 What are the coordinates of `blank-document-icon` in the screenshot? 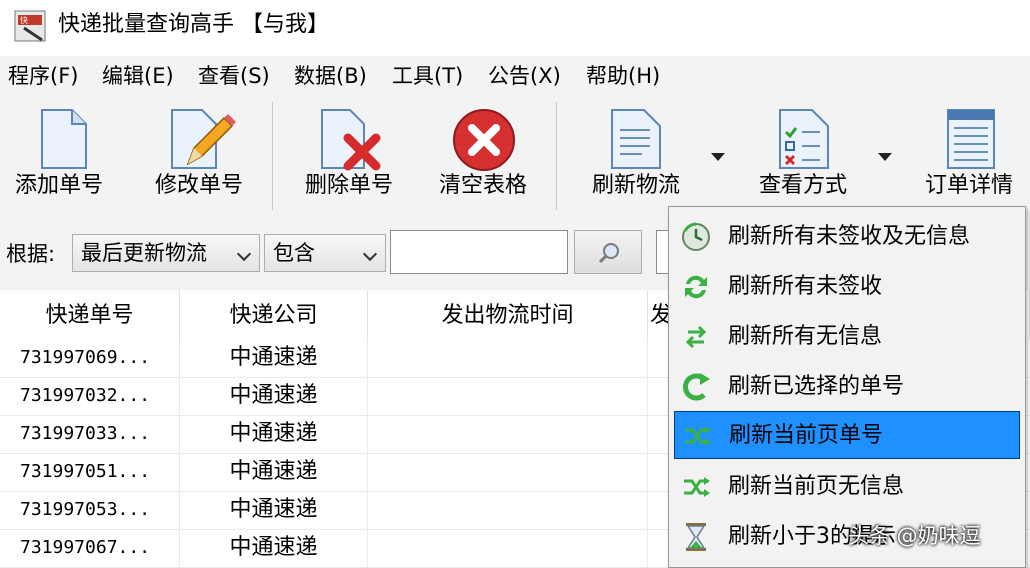 It's located at (64, 139).